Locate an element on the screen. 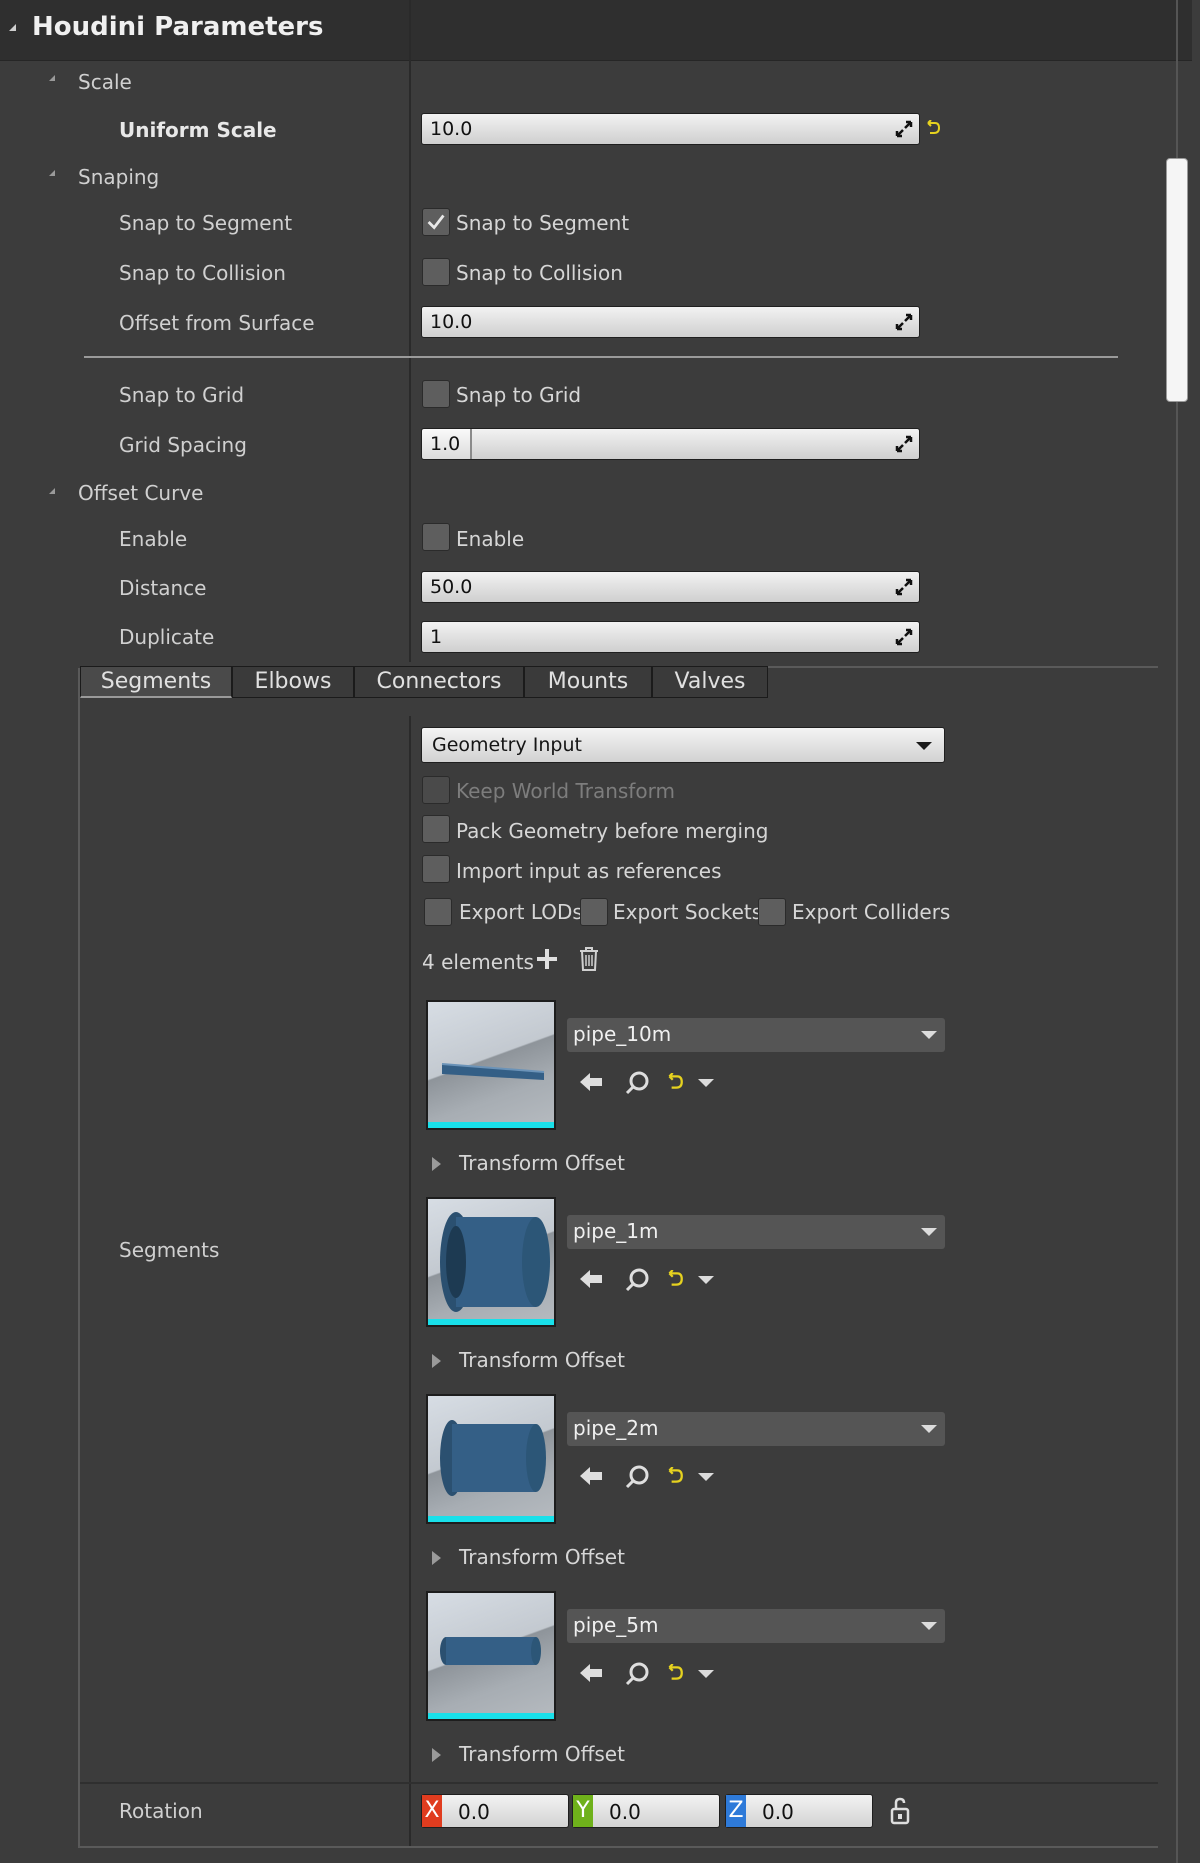 The image size is (1200, 1863). export-lods-text: Export LODs is located at coordinates (521, 912).